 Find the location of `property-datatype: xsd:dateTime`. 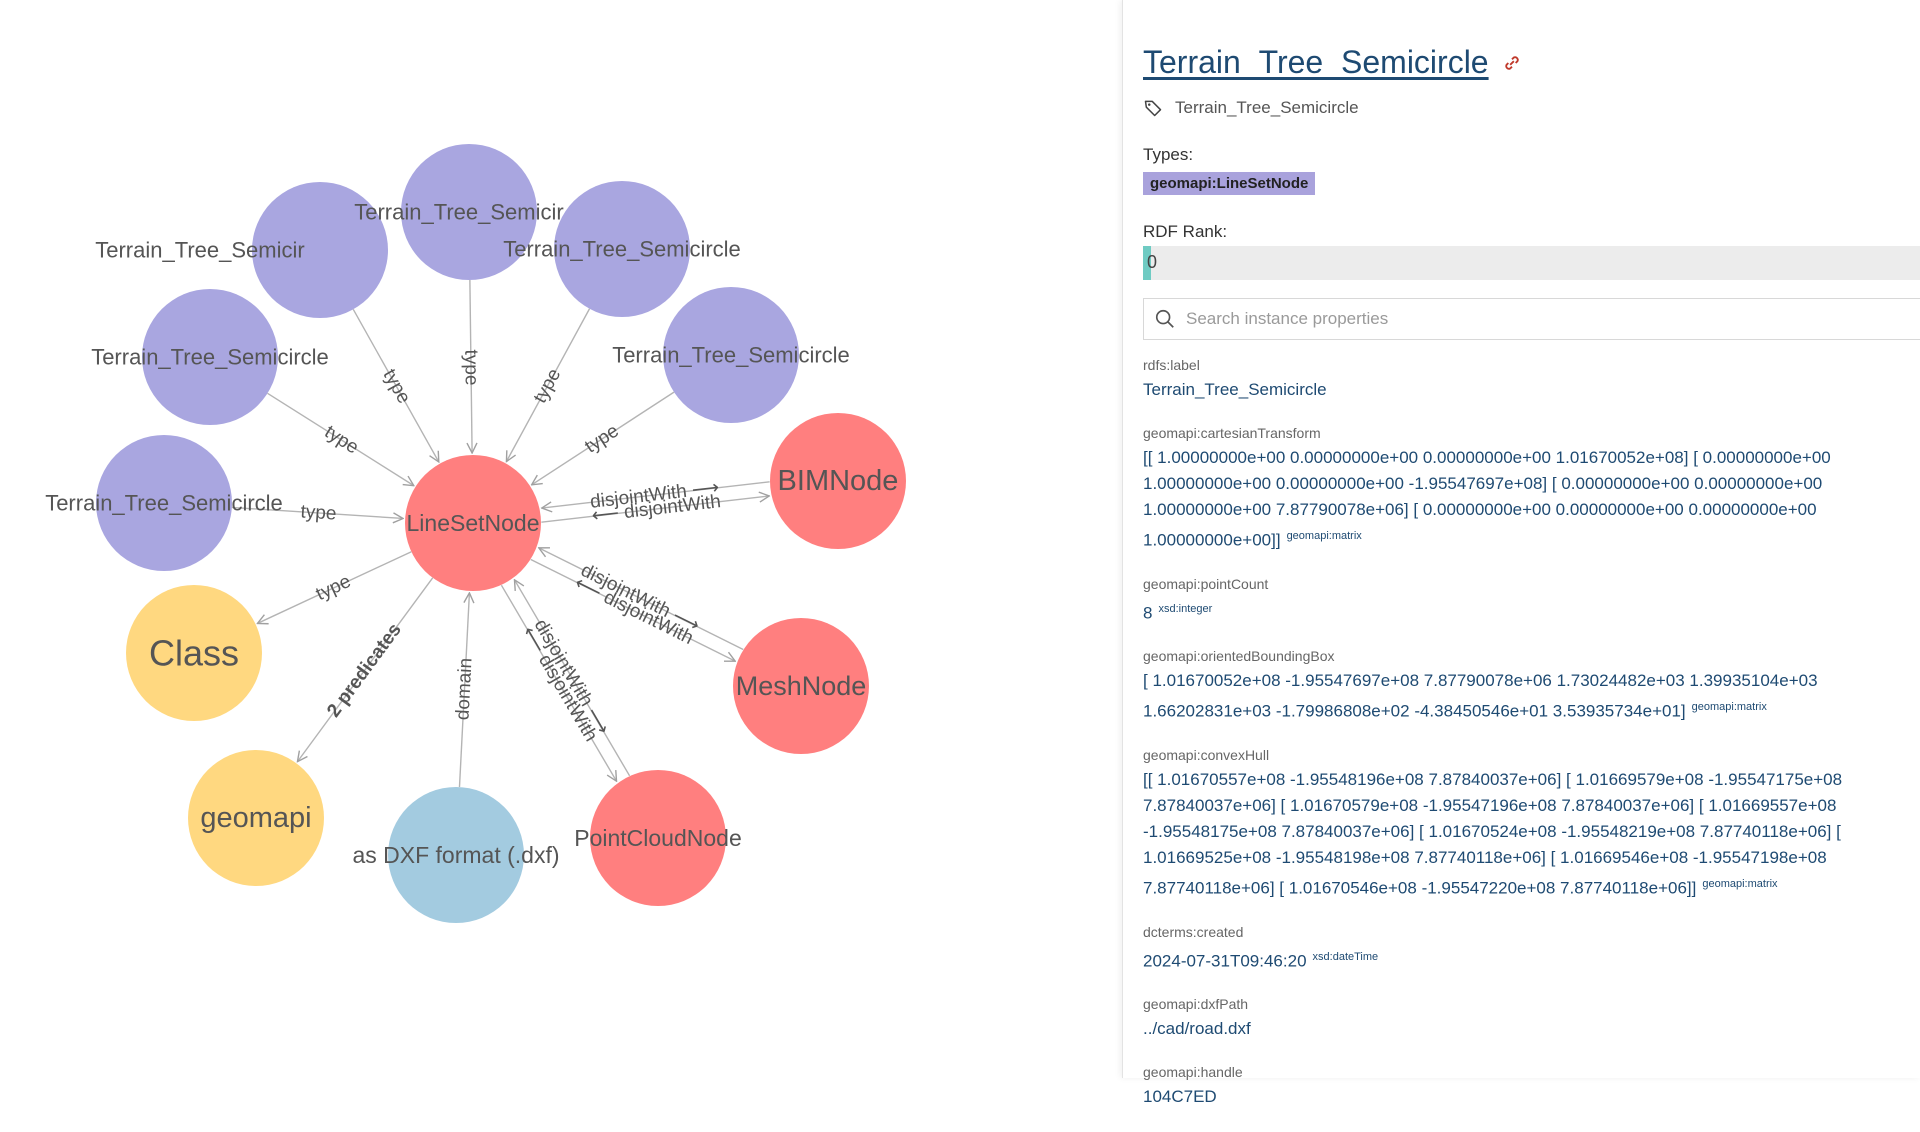

property-datatype: xsd:dateTime is located at coordinates (1346, 957).